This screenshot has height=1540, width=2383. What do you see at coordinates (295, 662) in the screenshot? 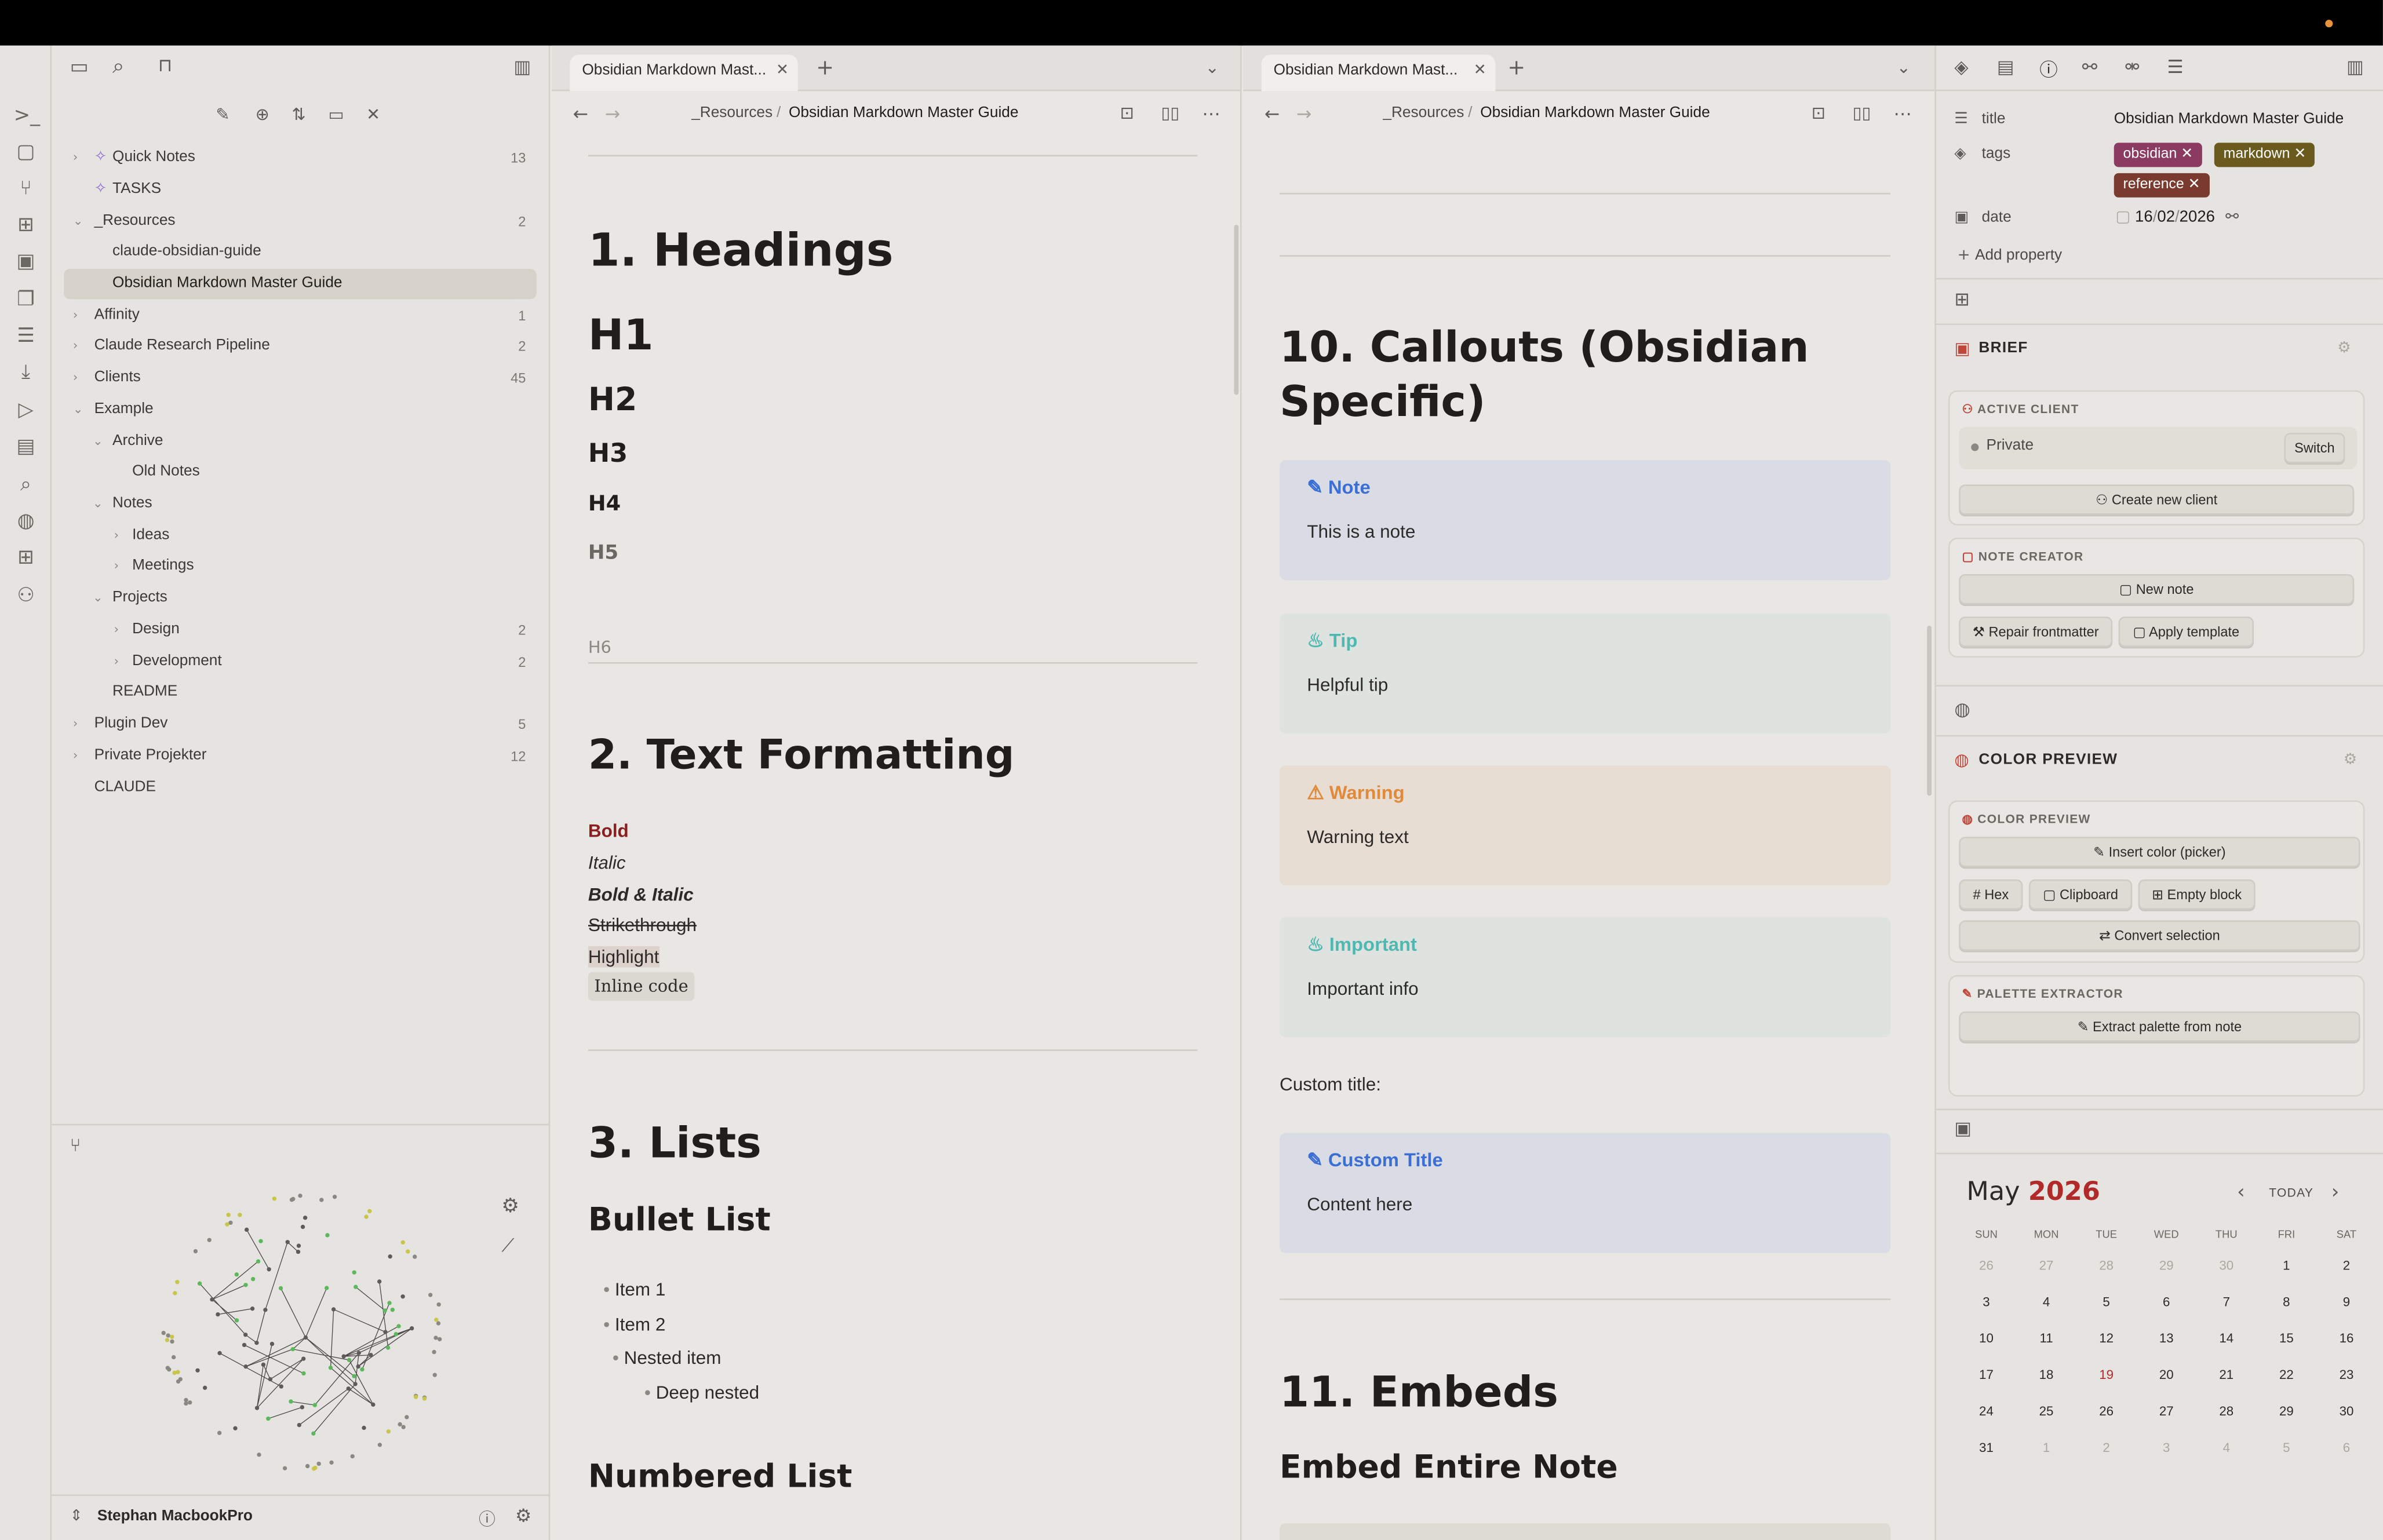
I see `tree-folder-development: › Development 2` at bounding box center [295, 662].